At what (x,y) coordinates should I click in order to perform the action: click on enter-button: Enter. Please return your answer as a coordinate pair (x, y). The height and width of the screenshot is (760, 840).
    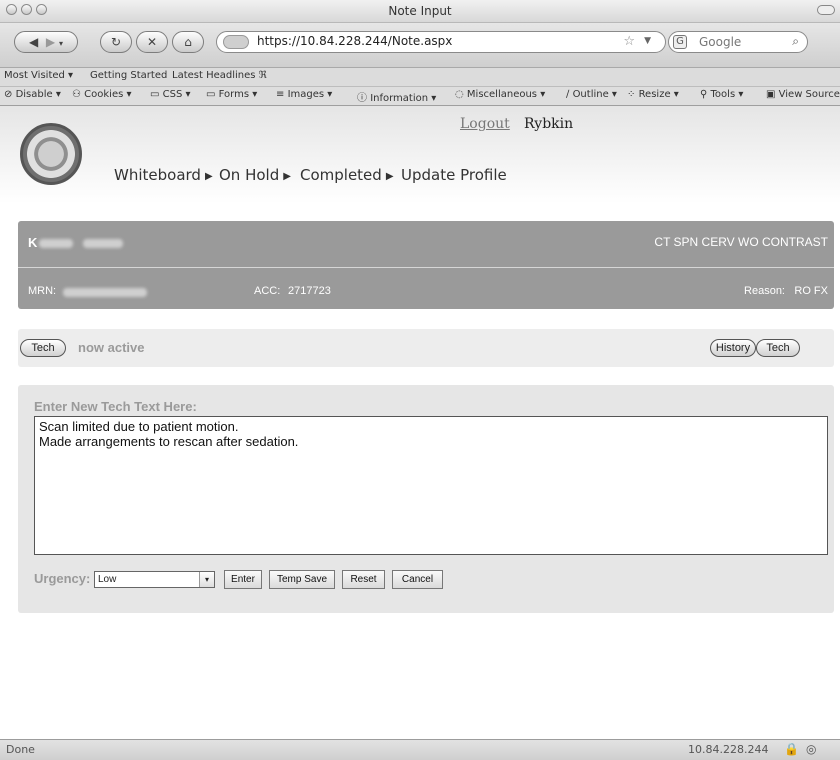
    Looking at the image, I should click on (243, 579).